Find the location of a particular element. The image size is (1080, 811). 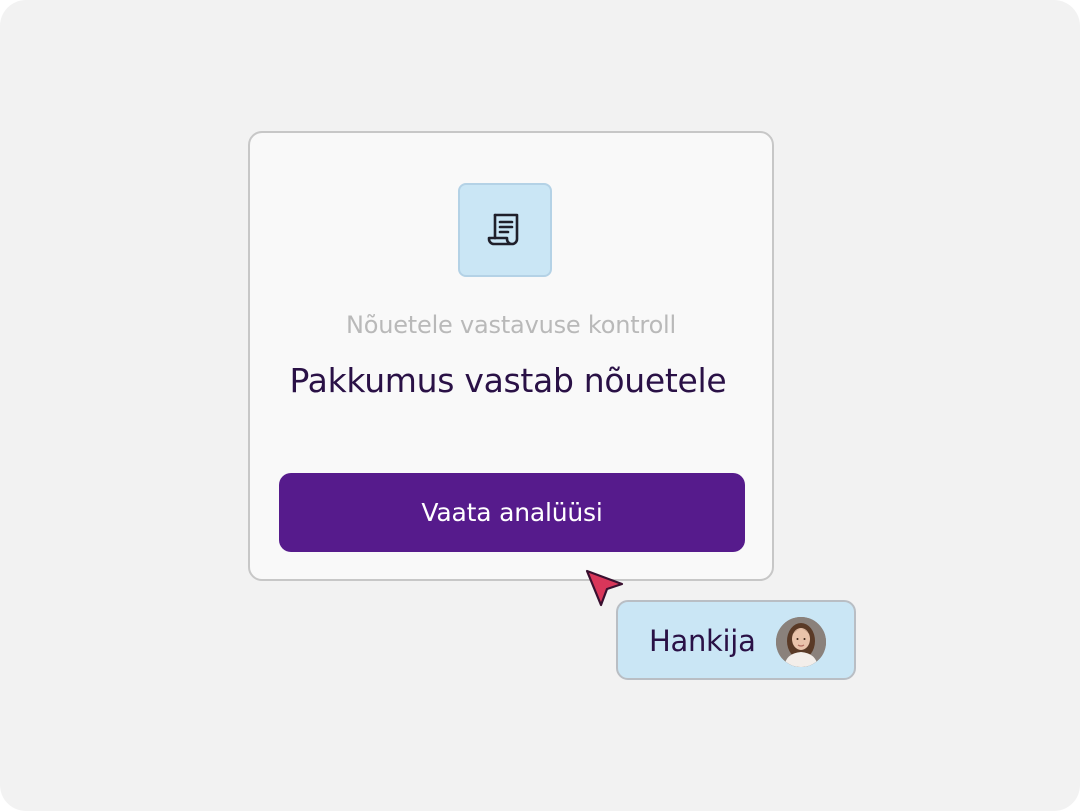

document-icon-box is located at coordinates (505, 230).